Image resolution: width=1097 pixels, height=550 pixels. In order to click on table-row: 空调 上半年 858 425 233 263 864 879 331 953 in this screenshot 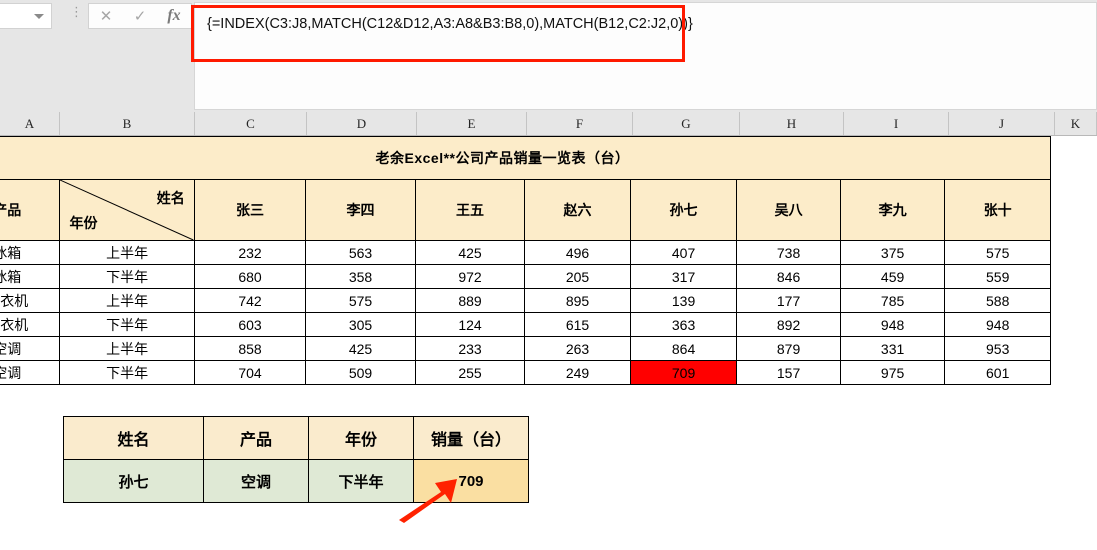, I will do `click(525, 348)`.